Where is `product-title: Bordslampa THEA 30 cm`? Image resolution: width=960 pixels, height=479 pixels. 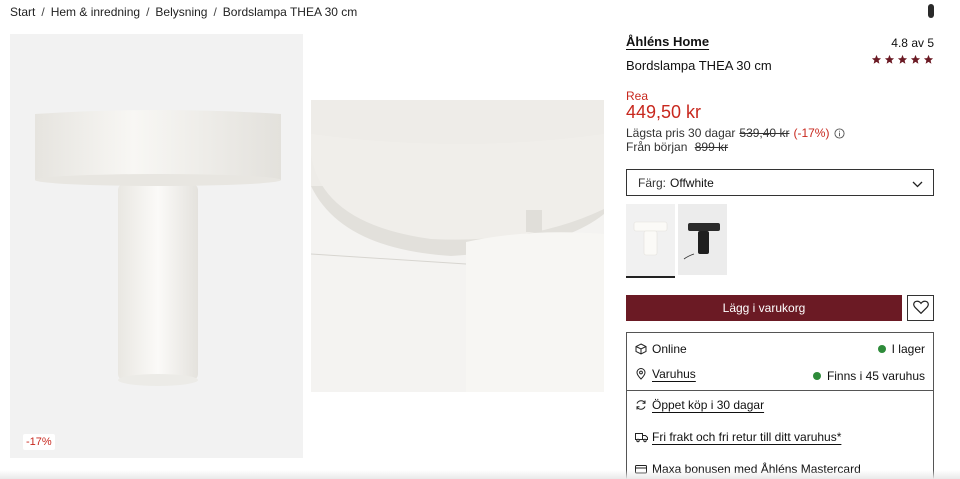 product-title: Bordslampa THEA 30 cm is located at coordinates (699, 65).